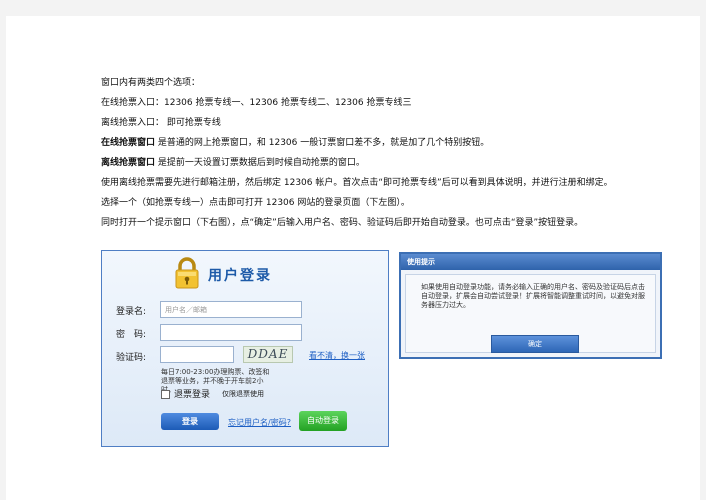  Describe the element at coordinates (233, 163) in the screenshot. I see `text-line-5: 离线抢票窗口 是提前一天设置订票数据后到时候自动抢票的窗口。` at that location.